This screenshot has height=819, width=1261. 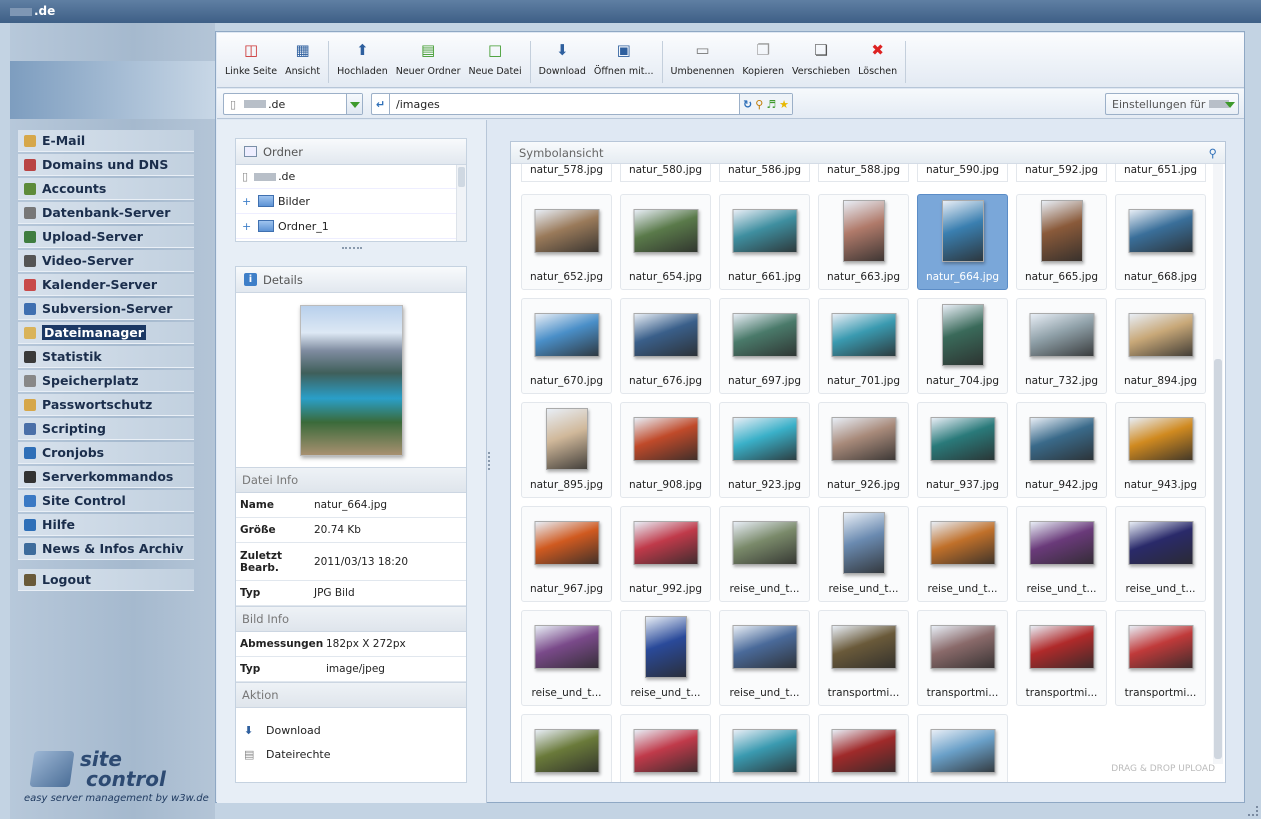 I want to click on splitter-handle, so click(x=352, y=249).